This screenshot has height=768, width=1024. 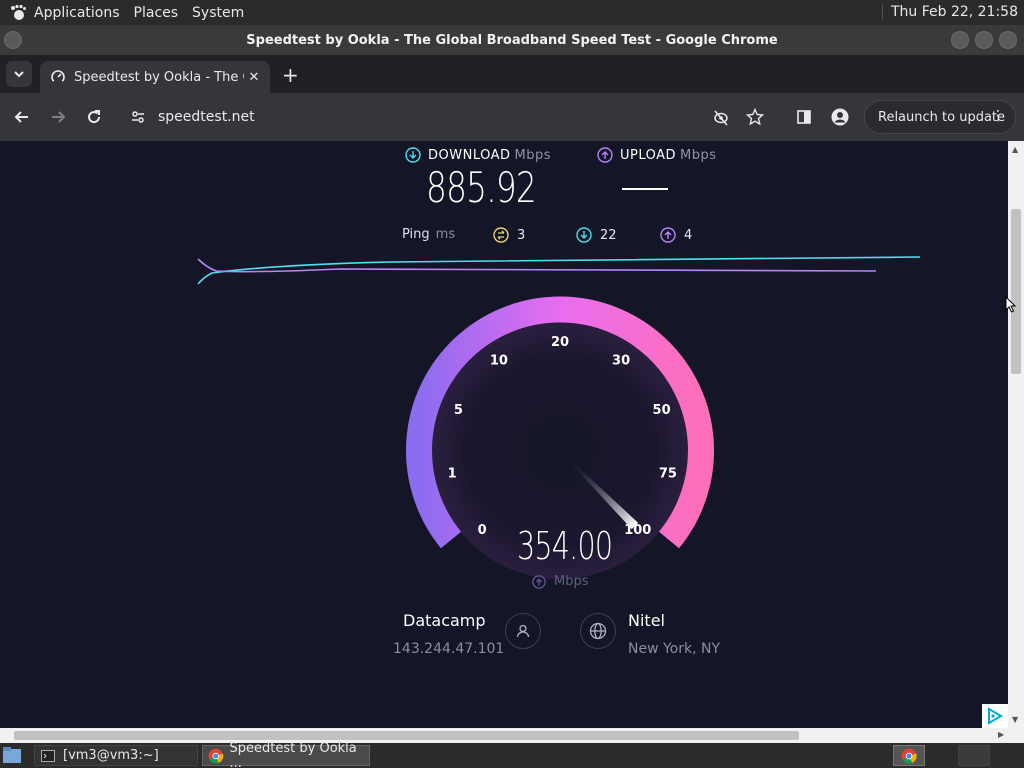 I want to click on mouse-cursor-icon, so click(x=1011, y=304).